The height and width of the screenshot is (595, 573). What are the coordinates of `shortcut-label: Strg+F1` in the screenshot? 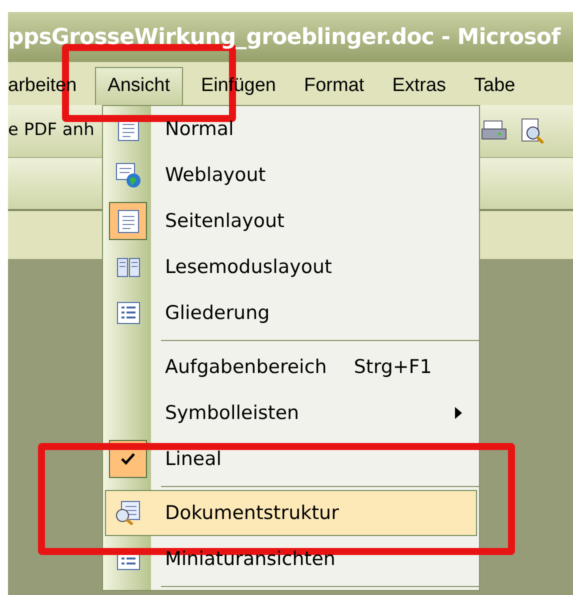 It's located at (393, 367).